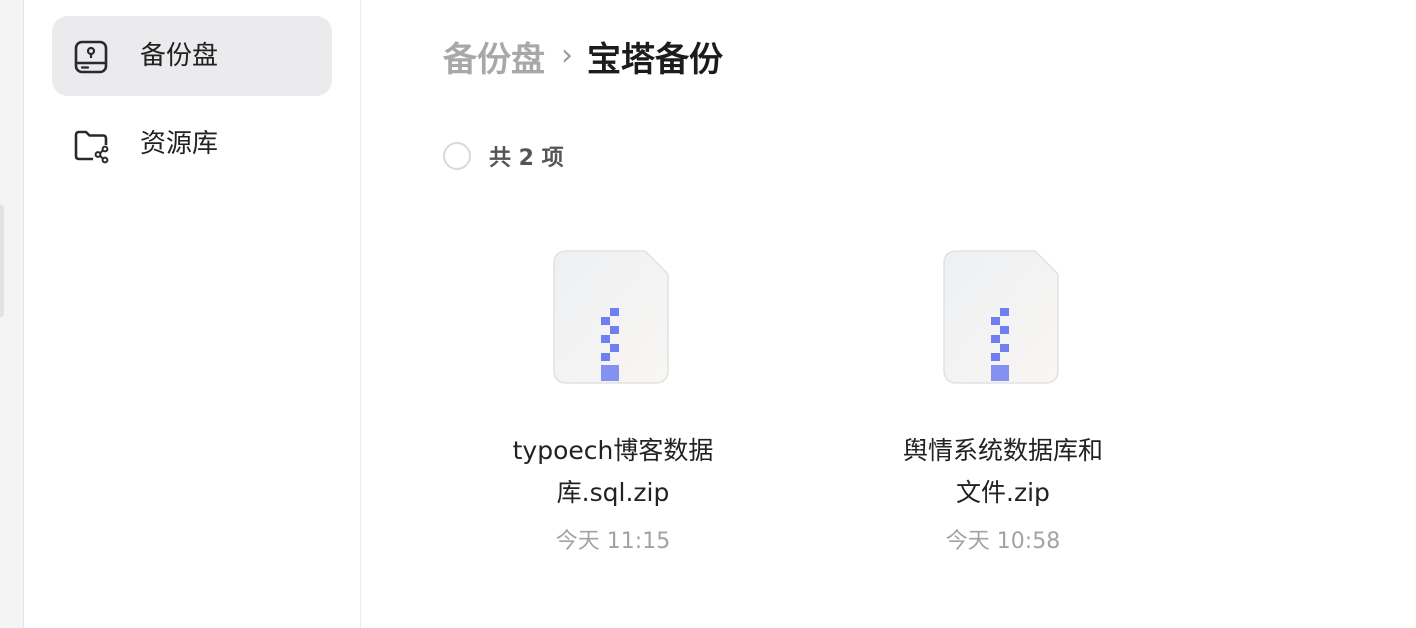 Image resolution: width=1416 pixels, height=628 pixels. What do you see at coordinates (583, 56) in the screenshot?
I see `breadcrumb: 备份盘 › 宝塔备份` at bounding box center [583, 56].